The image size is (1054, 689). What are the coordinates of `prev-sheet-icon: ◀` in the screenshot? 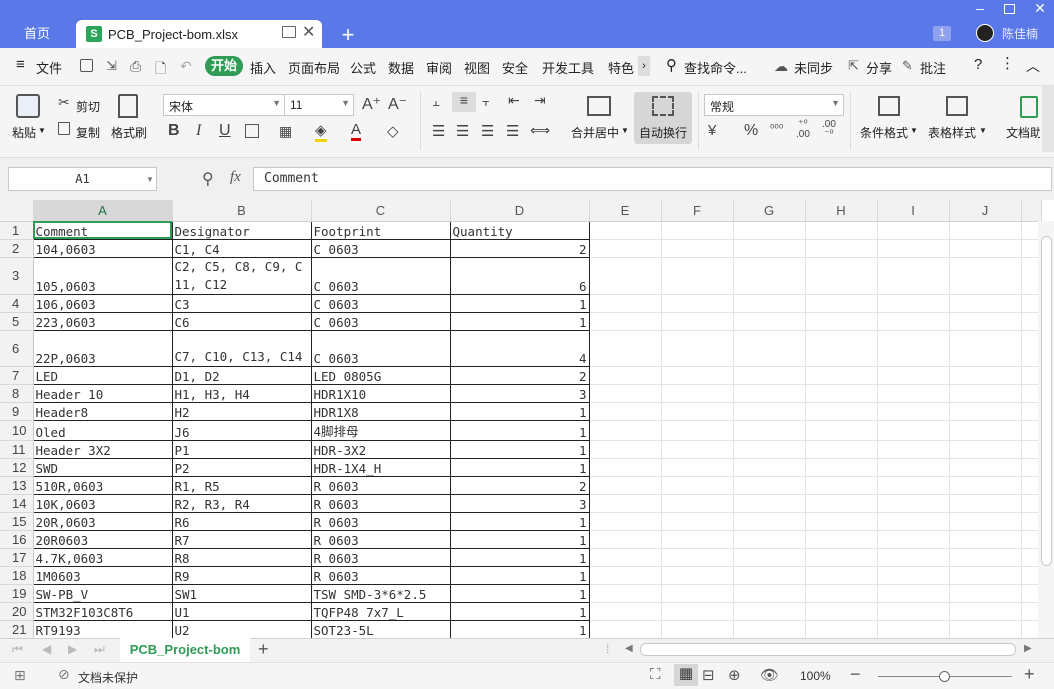 It's located at (46, 649).